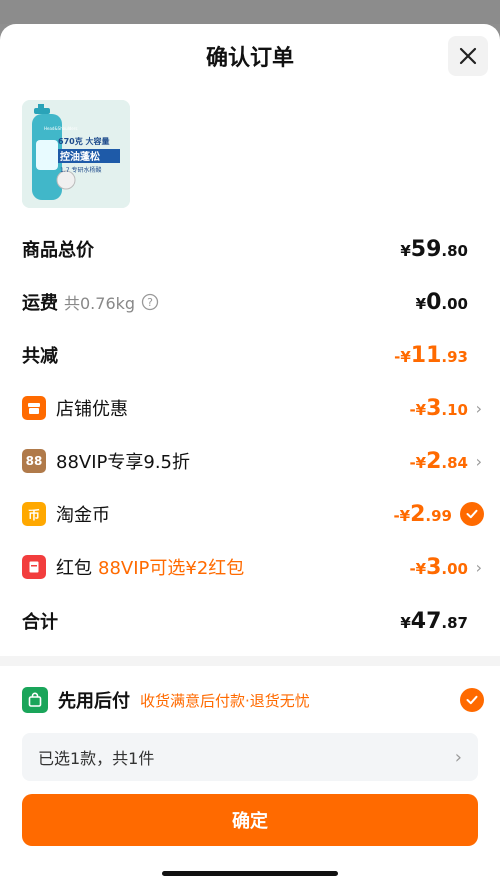 The image size is (500, 889). What do you see at coordinates (252, 567) in the screenshot?
I see `red-packet-row: 红包 88VIP可选¥2红包 -¥ 3.00 ›` at bounding box center [252, 567].